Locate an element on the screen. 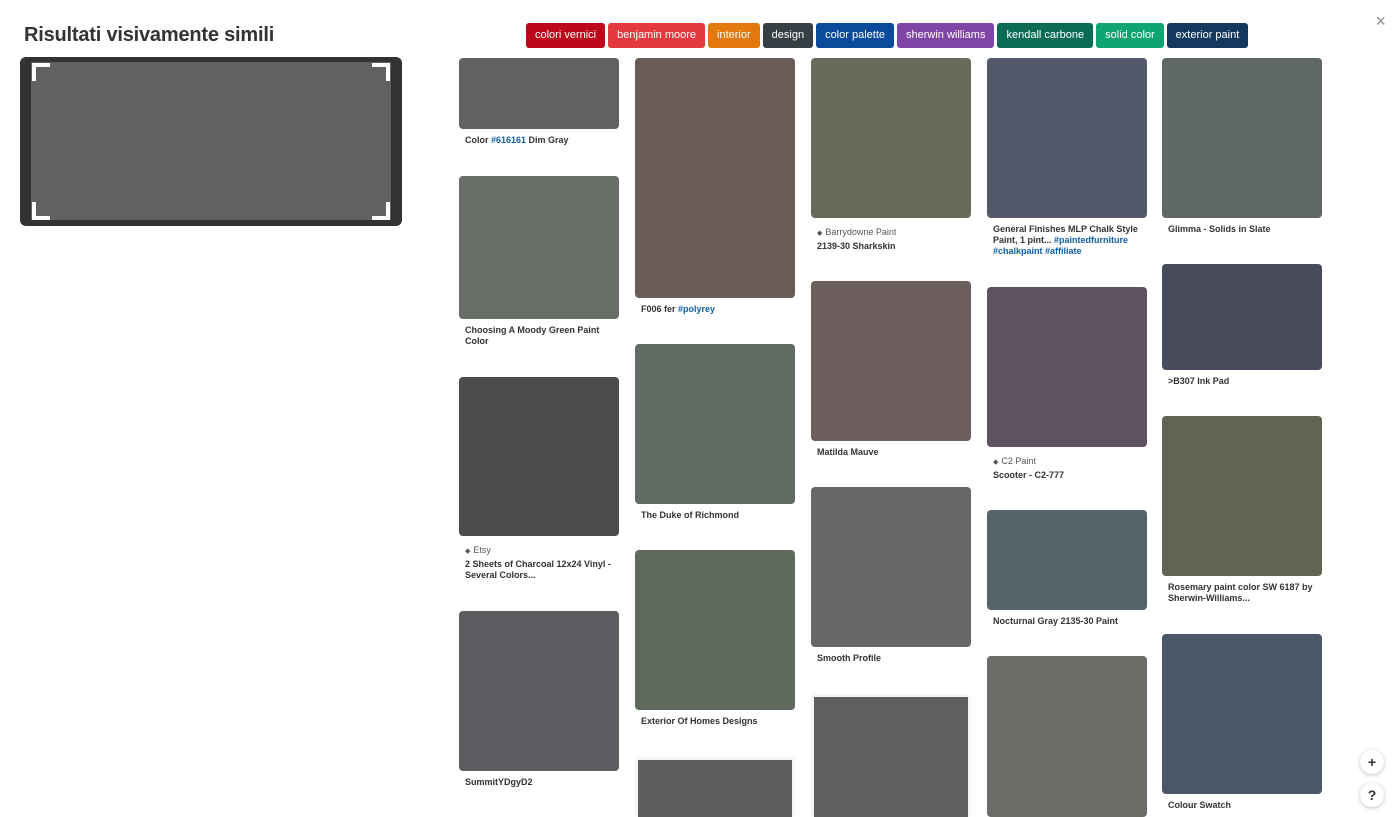 This screenshot has width=1400, height=817. pin-caption: F006 fer #polyrey is located at coordinates (678, 309).